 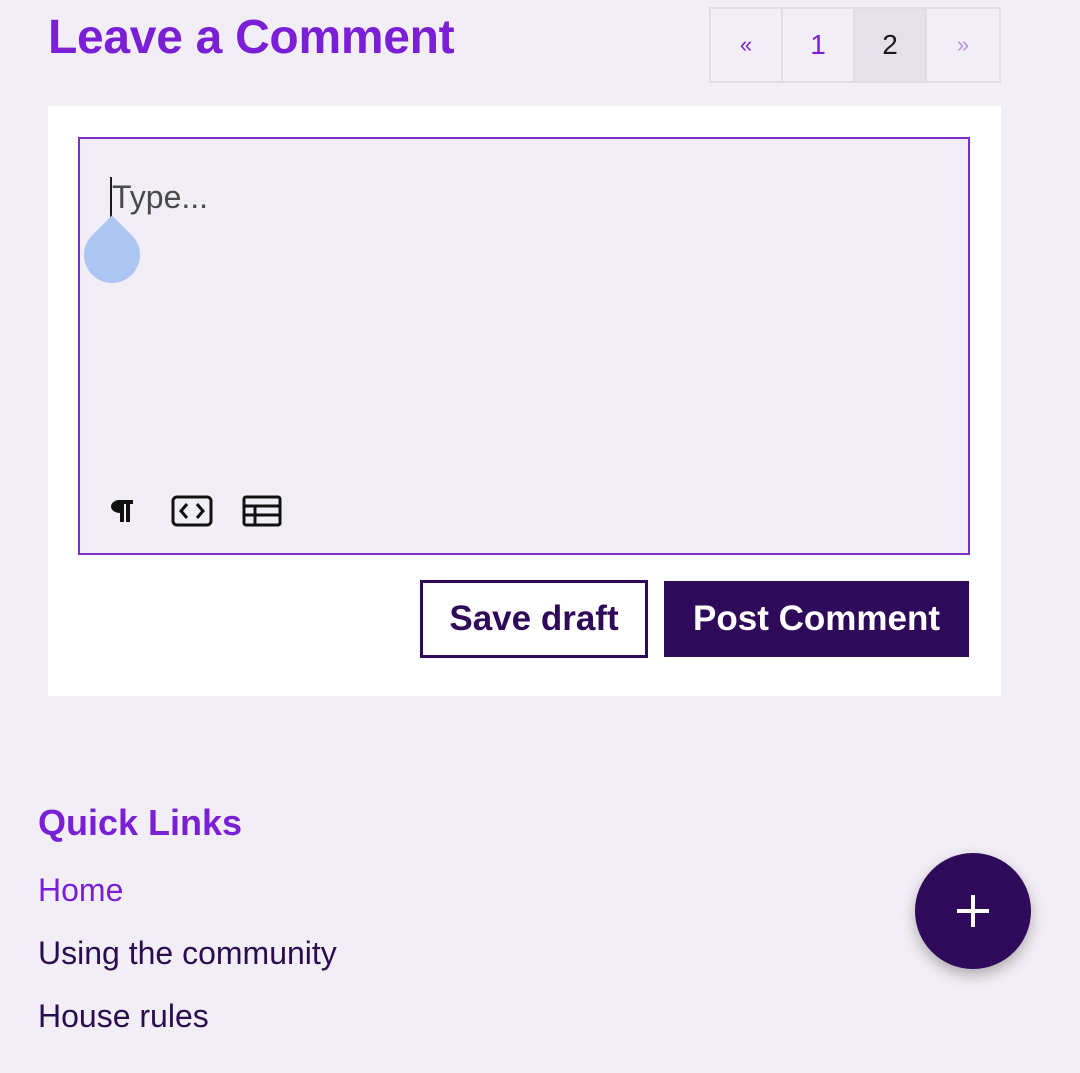 What do you see at coordinates (187, 953) in the screenshot?
I see `quick-link-using-community: Using the community` at bounding box center [187, 953].